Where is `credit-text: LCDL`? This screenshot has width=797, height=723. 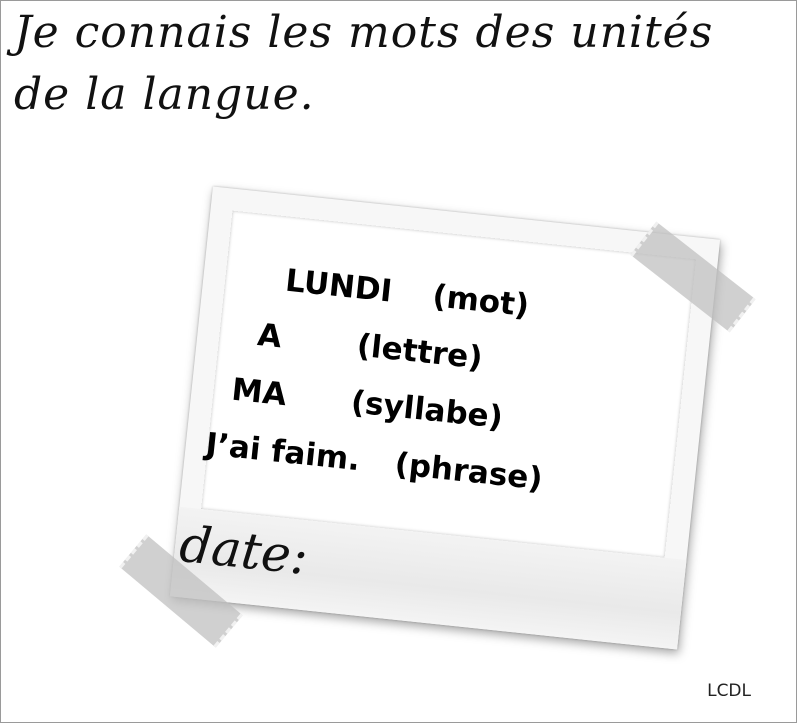 credit-text: LCDL is located at coordinates (729, 691).